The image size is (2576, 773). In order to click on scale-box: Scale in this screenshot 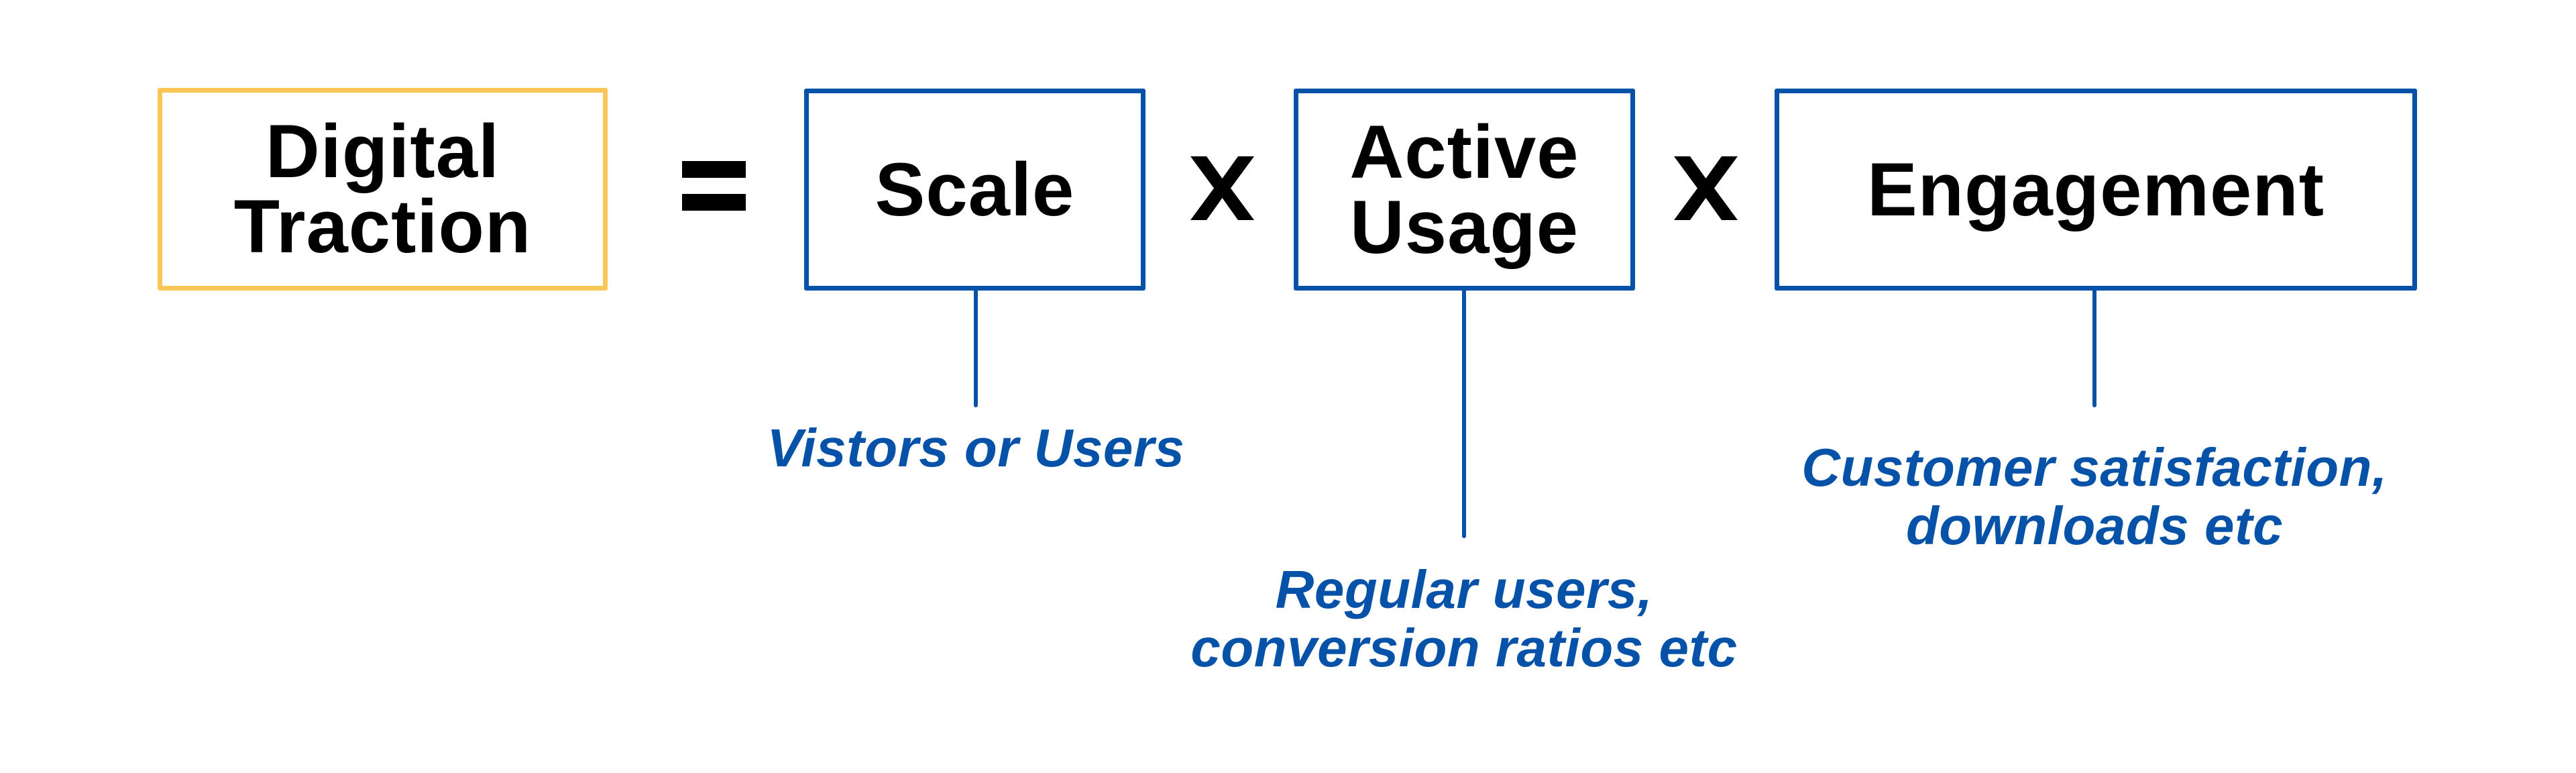, I will do `click(974, 190)`.